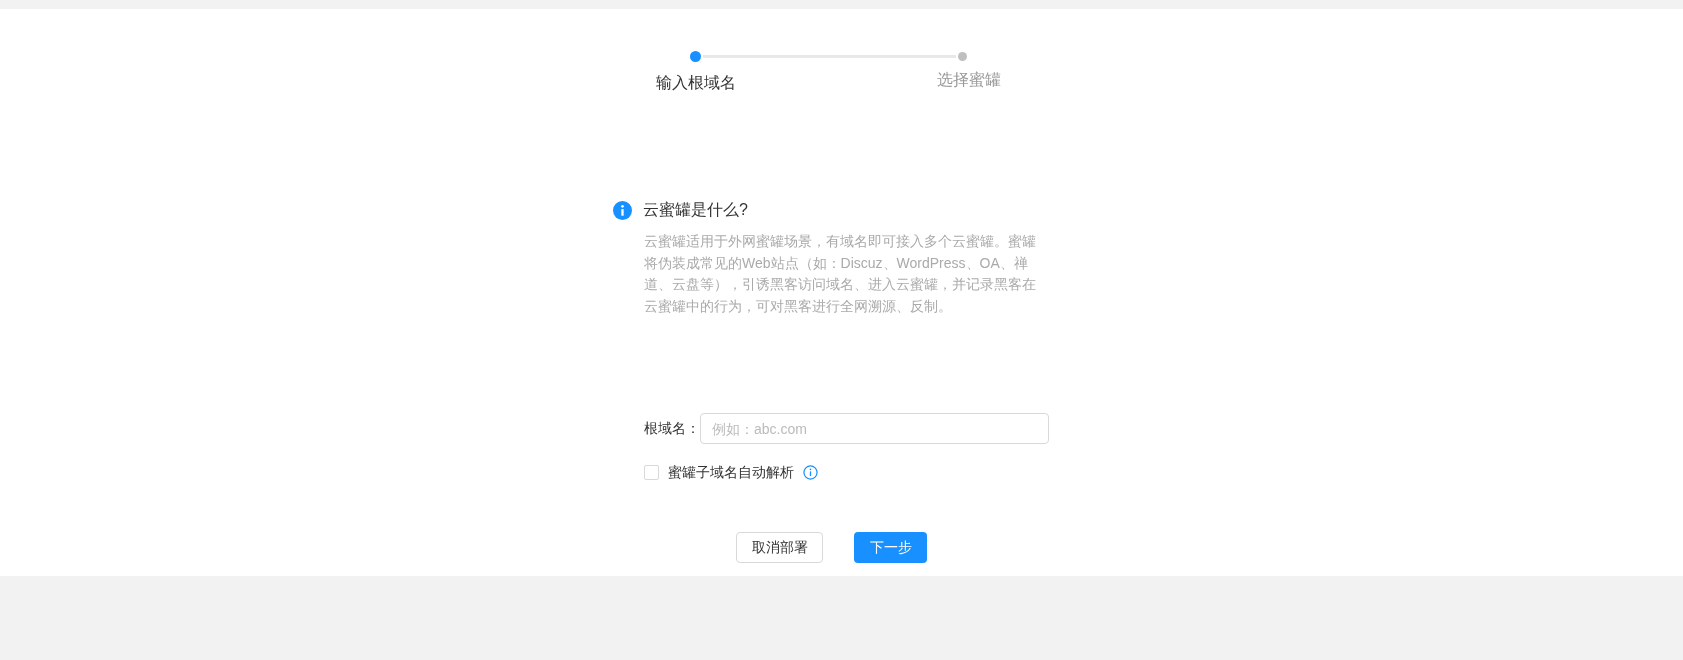 This screenshot has width=1683, height=660. Describe the element at coordinates (779, 547) in the screenshot. I see `cancel-button: 取消部署` at that location.